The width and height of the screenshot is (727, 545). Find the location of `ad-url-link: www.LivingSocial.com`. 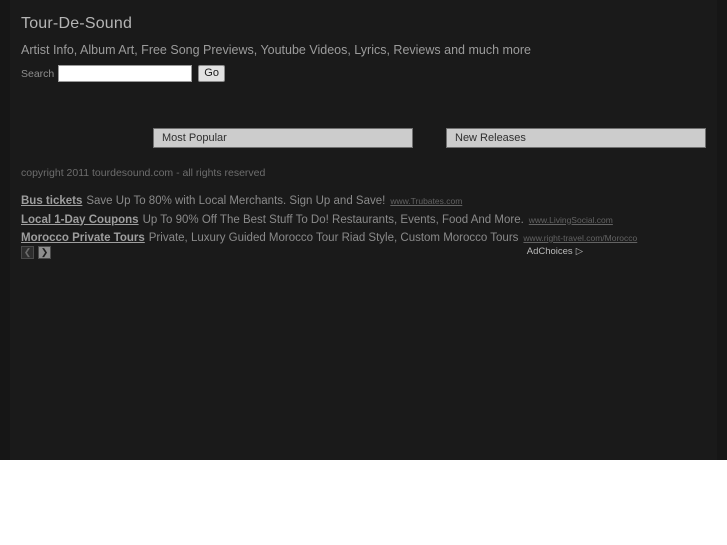

ad-url-link: www.LivingSocial.com is located at coordinates (571, 220).